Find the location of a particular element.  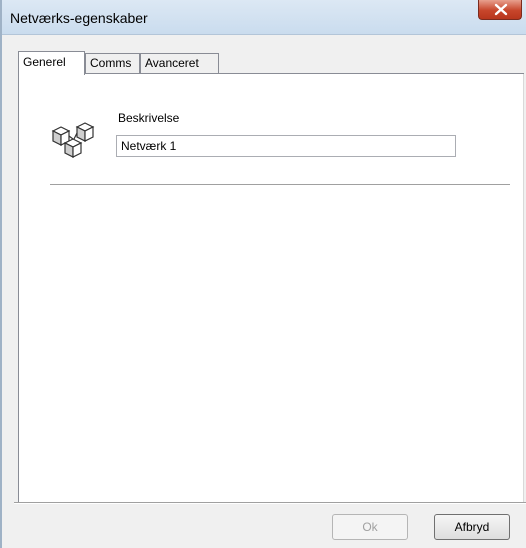

cancel-button: Afbryd is located at coordinates (472, 527).